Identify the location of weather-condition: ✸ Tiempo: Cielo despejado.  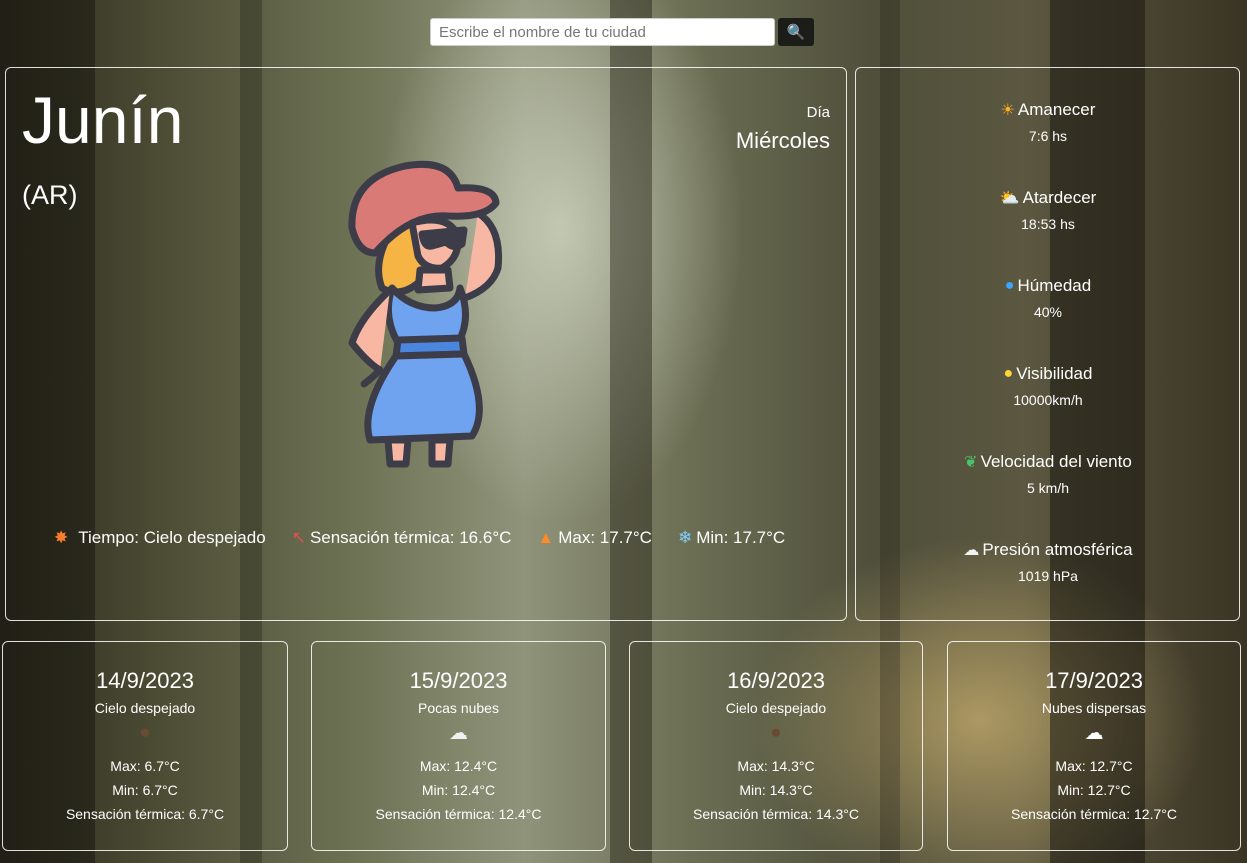
(160, 538).